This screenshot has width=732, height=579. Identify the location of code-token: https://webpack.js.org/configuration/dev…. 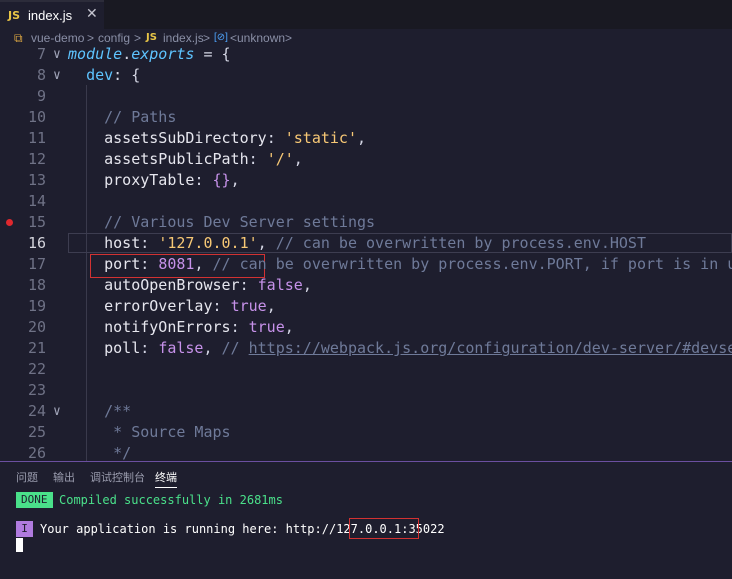
(490, 348).